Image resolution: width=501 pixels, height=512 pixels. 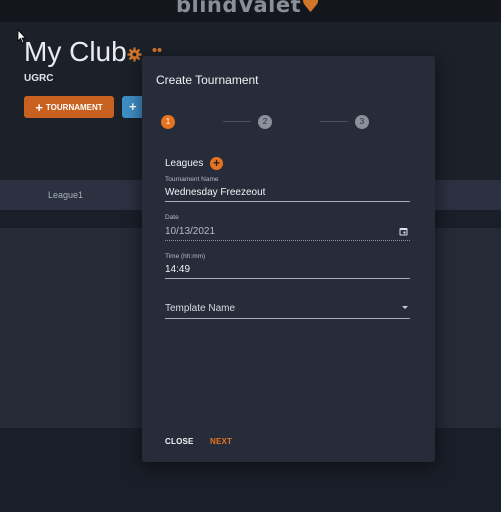 I want to click on more-dots-icon, so click(x=157, y=50).